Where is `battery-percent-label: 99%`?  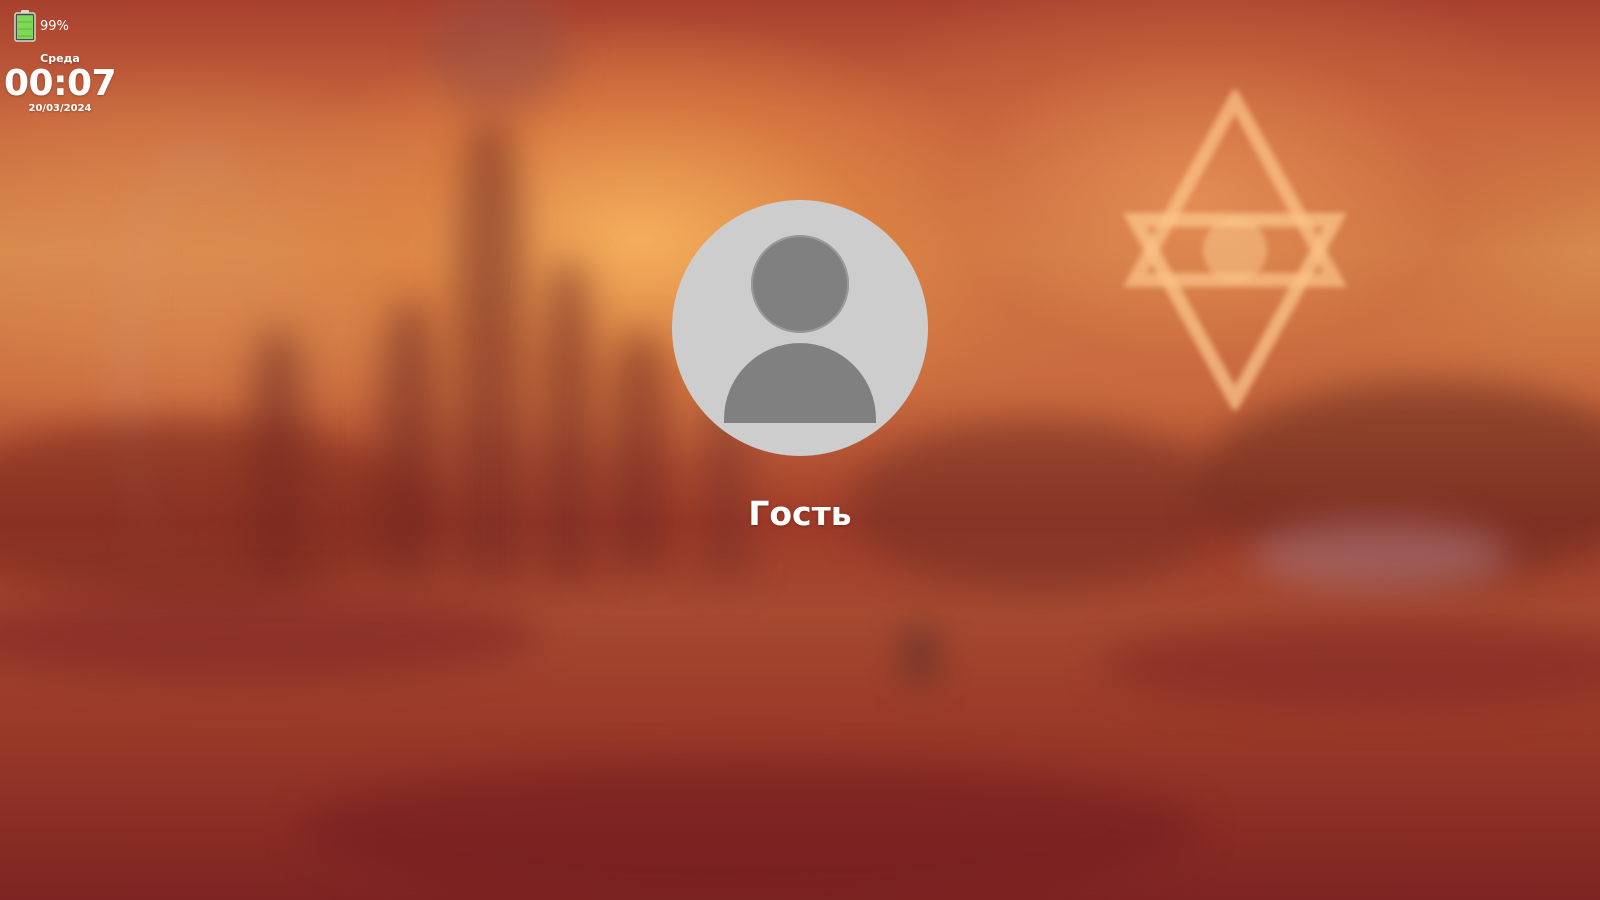 battery-percent-label: 99% is located at coordinates (54, 26).